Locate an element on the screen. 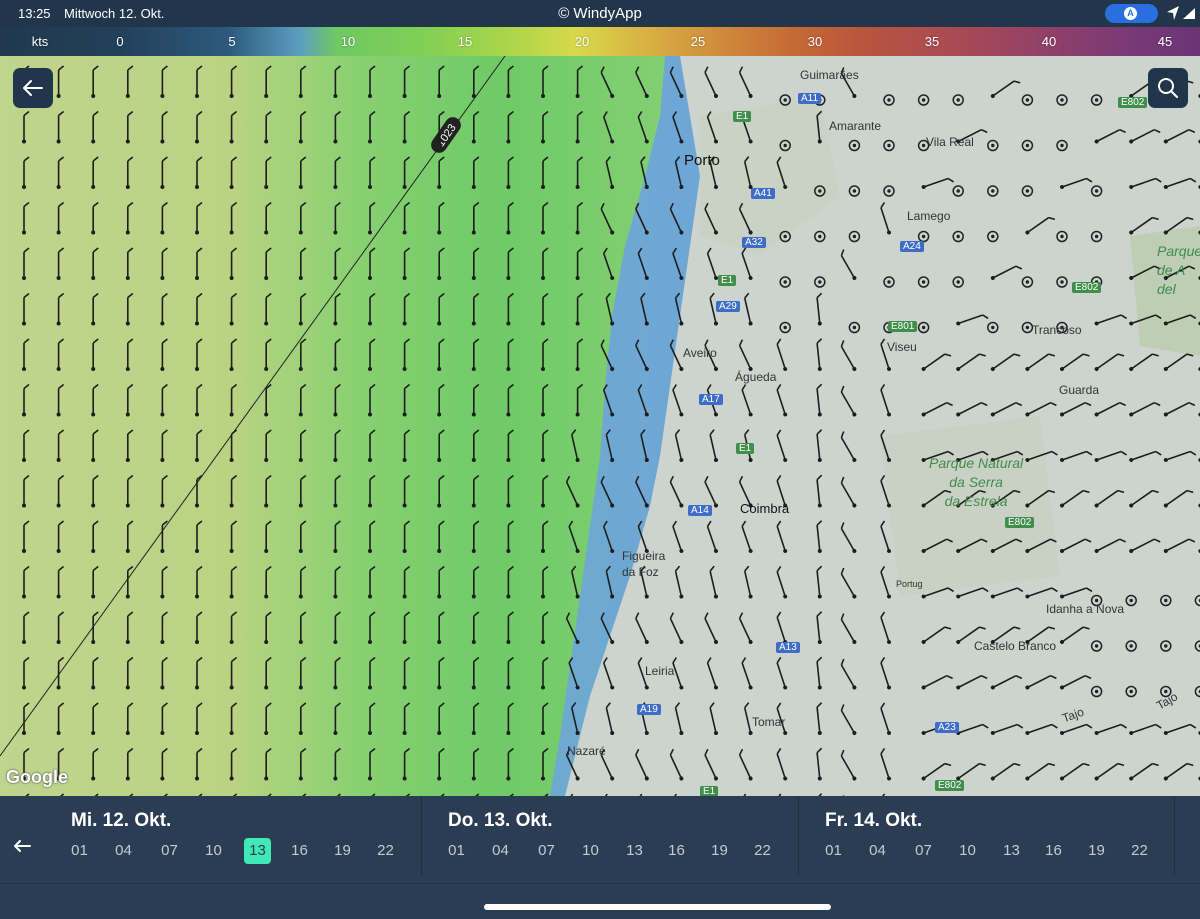 Image resolution: width=1200 pixels, height=919 pixels. place-label: Lamego is located at coordinates (929, 216).